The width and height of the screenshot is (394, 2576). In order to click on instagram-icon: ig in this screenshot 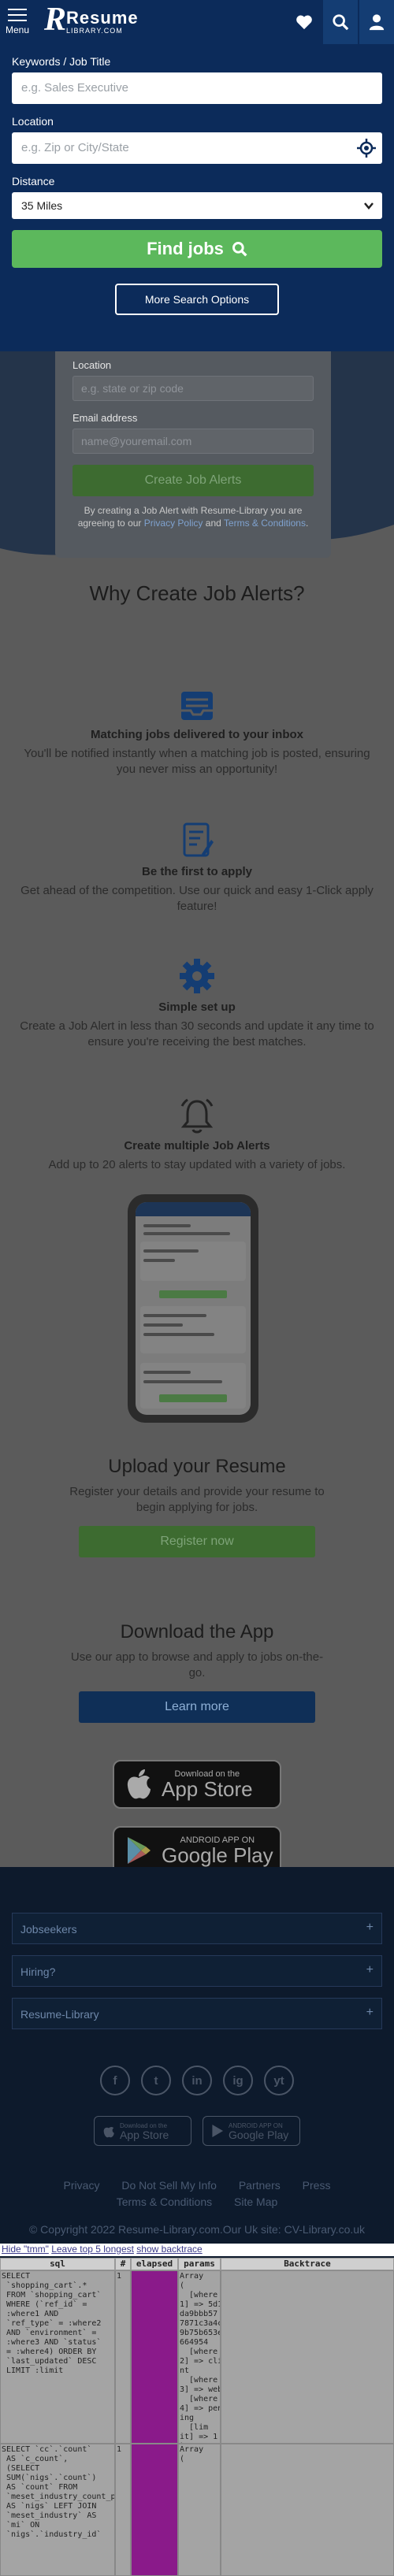, I will do `click(238, 2080)`.